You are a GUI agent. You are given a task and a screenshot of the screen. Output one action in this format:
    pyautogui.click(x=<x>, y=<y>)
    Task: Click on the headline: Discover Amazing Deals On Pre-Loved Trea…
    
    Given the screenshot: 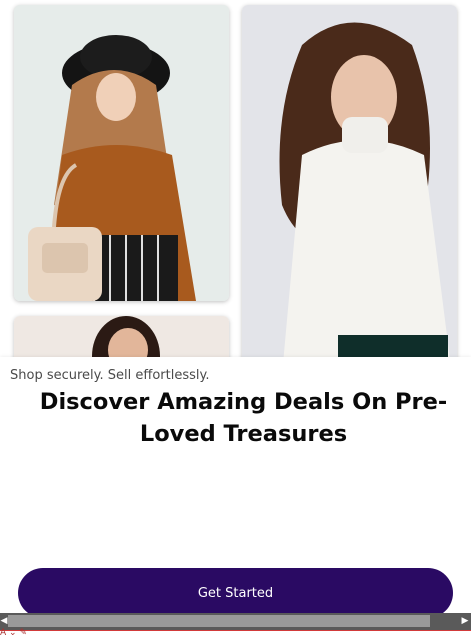 What is the action you would take?
    pyautogui.click(x=243, y=418)
    